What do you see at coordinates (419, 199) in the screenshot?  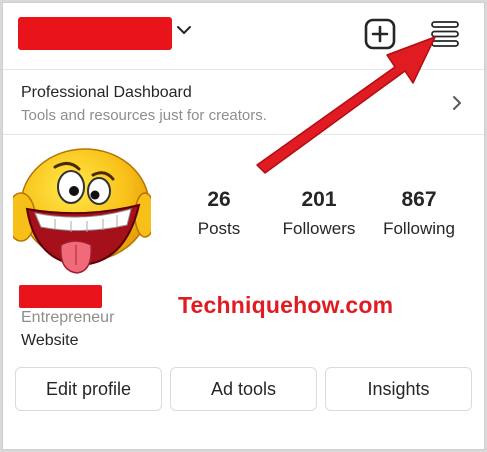 I see `following-count: 867` at bounding box center [419, 199].